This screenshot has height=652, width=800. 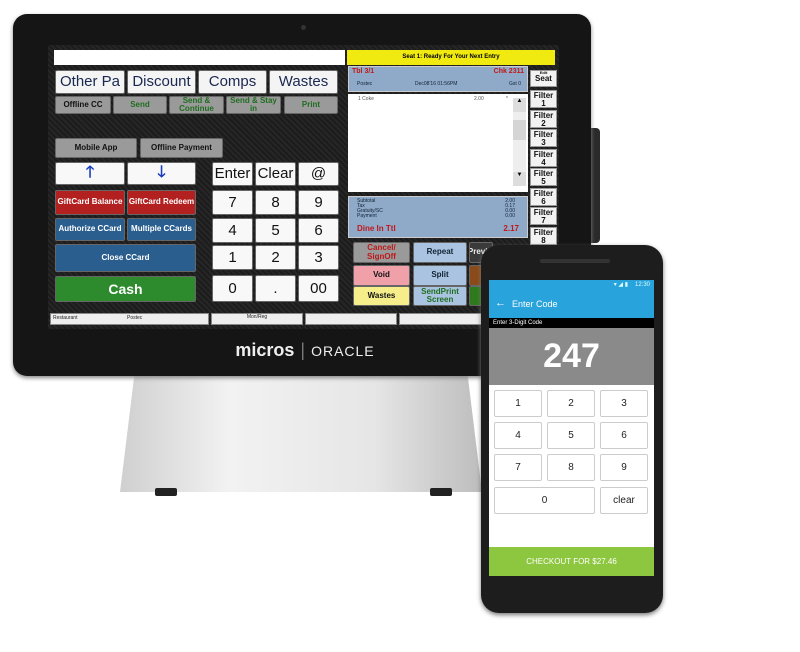 What do you see at coordinates (381, 296) in the screenshot?
I see `action-button: Wastes` at bounding box center [381, 296].